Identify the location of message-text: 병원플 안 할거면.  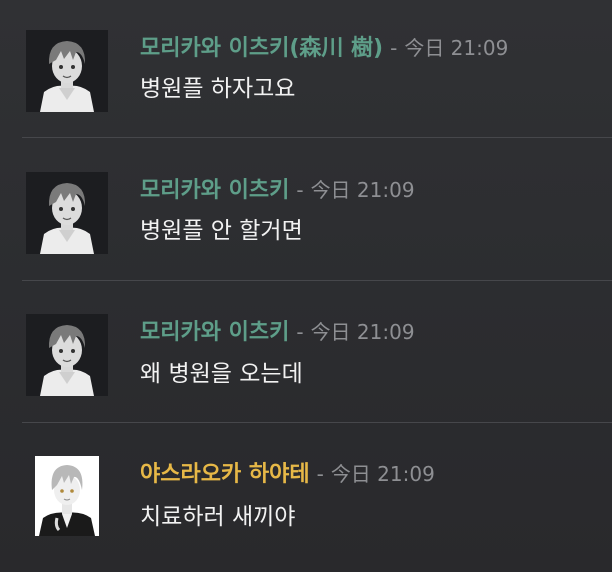
(221, 231).